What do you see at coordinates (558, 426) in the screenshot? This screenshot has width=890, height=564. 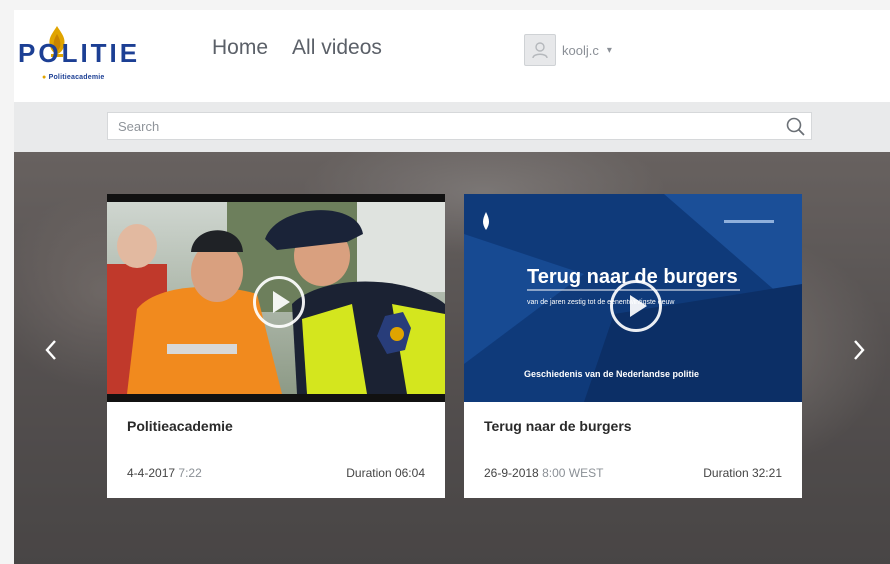 I see `video-title: Terug naar de burgers` at bounding box center [558, 426].